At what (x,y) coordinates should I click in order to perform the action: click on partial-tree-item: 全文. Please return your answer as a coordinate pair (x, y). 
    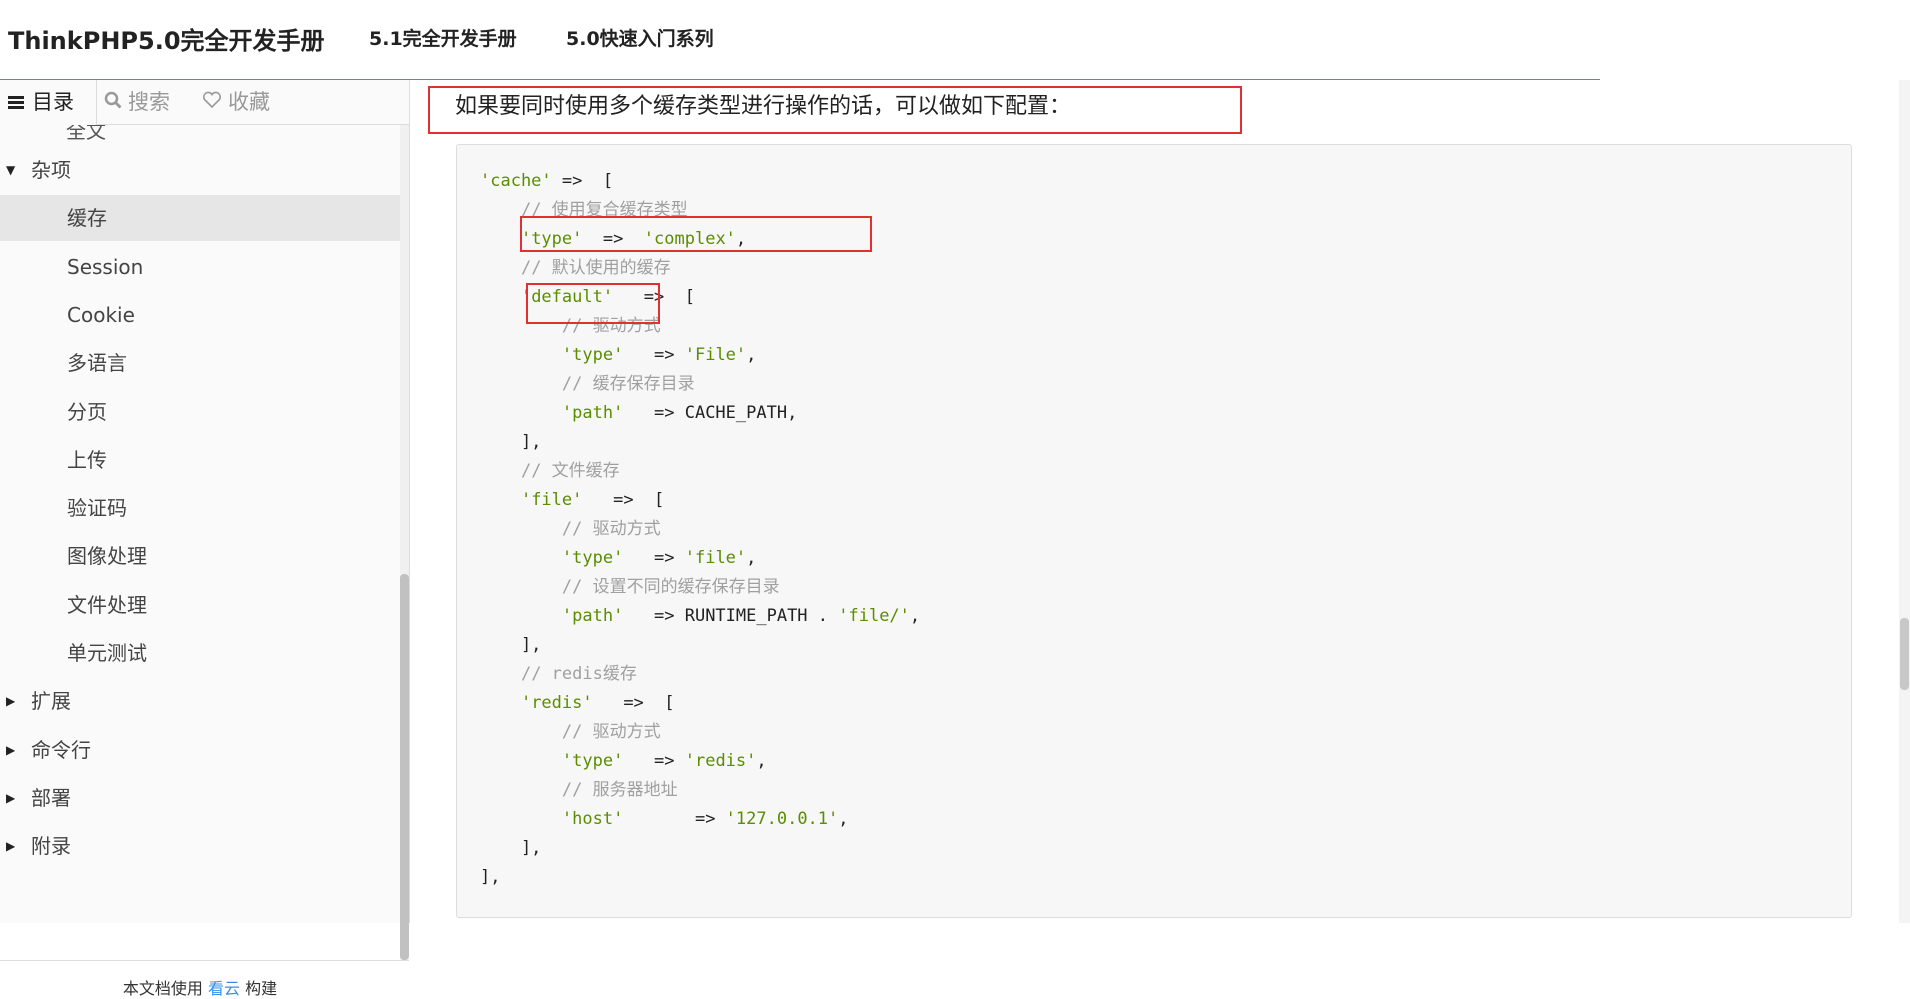
    Looking at the image, I should click on (86, 134).